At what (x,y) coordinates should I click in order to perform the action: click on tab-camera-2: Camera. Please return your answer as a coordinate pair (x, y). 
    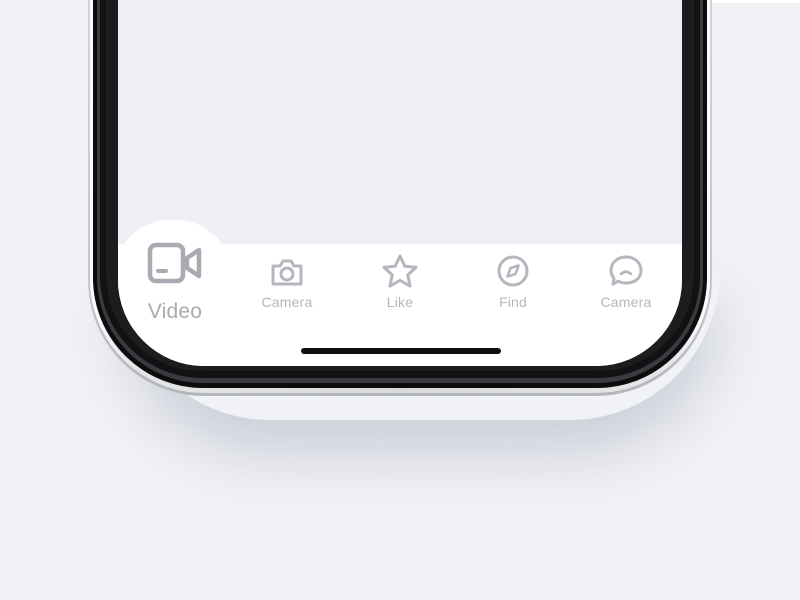
    Looking at the image, I should click on (626, 282).